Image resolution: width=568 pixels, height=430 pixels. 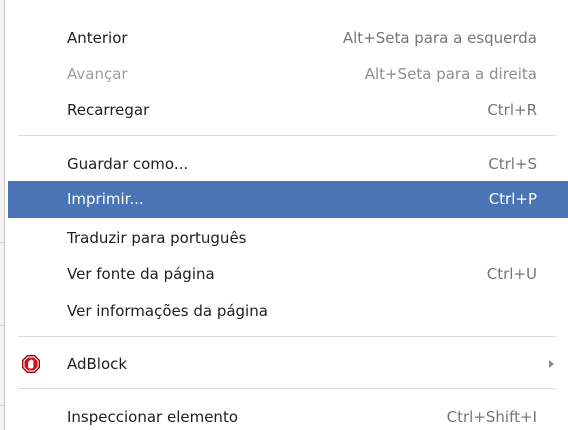 I want to click on menu-item-label: Ver informações da página, so click(x=167, y=311).